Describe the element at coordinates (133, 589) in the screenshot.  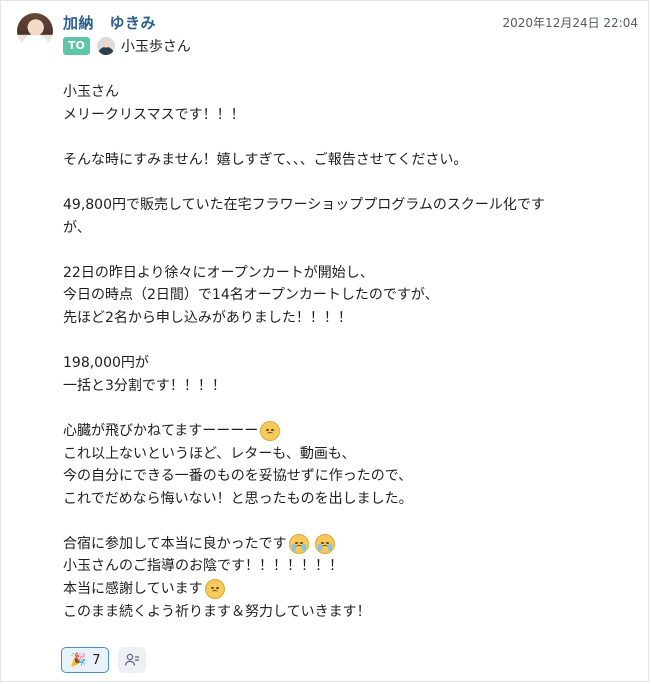
I see `message-text: 本当に感謝しています` at that location.